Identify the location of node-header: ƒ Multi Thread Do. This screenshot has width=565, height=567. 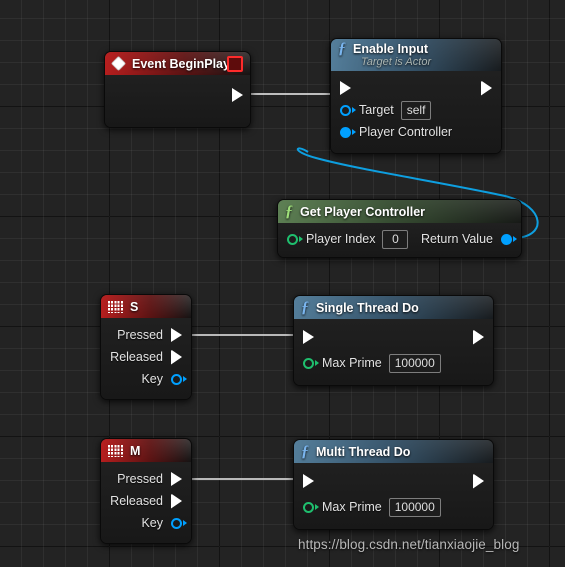
(393, 451).